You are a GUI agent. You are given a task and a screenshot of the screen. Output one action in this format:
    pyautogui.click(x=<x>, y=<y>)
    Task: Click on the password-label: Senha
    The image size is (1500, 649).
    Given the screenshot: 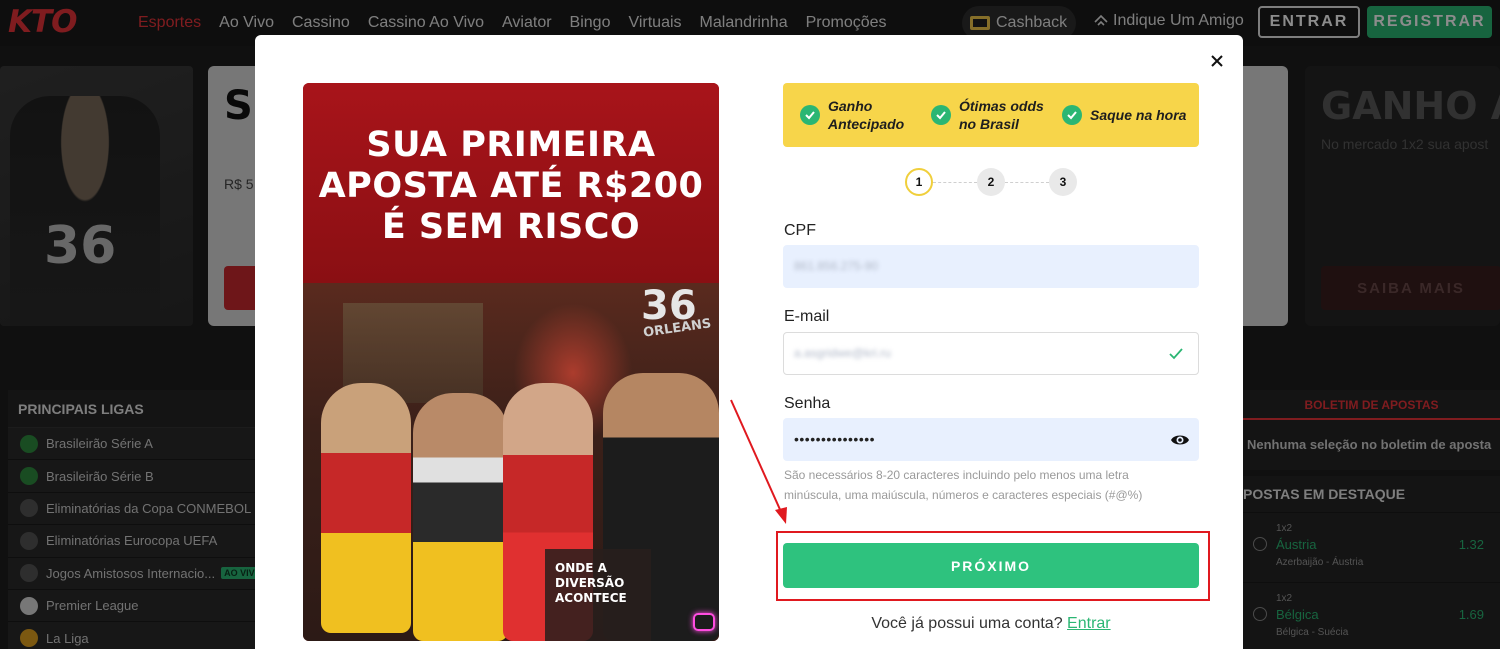 What is the action you would take?
    pyautogui.click(x=807, y=403)
    